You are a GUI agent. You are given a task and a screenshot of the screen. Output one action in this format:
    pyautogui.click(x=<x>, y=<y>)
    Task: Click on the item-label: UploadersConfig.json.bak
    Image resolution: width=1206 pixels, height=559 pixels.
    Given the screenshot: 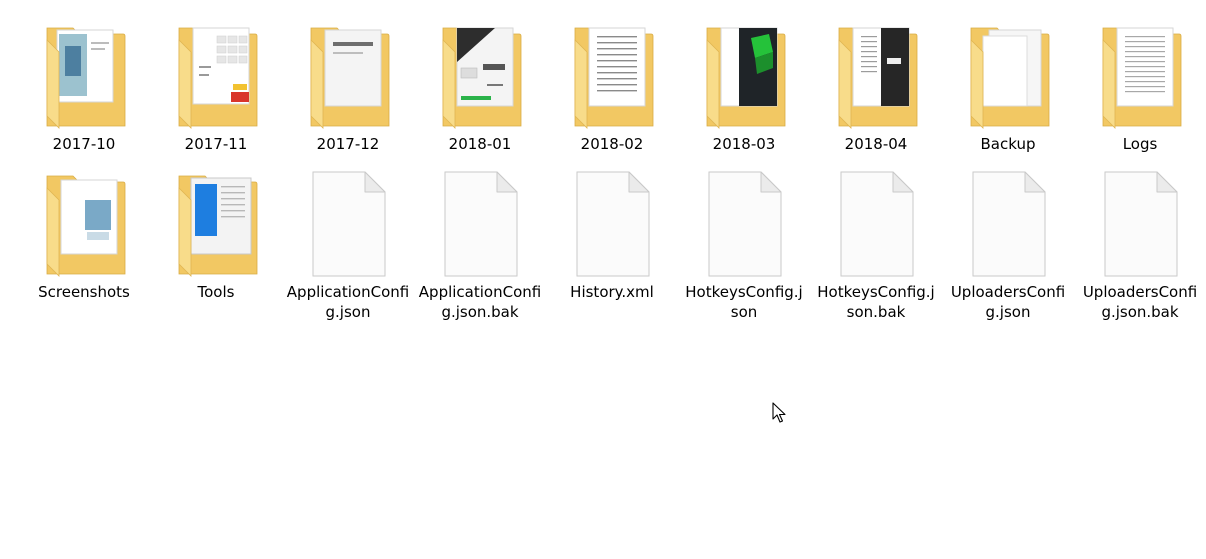 What is the action you would take?
    pyautogui.click(x=1140, y=302)
    